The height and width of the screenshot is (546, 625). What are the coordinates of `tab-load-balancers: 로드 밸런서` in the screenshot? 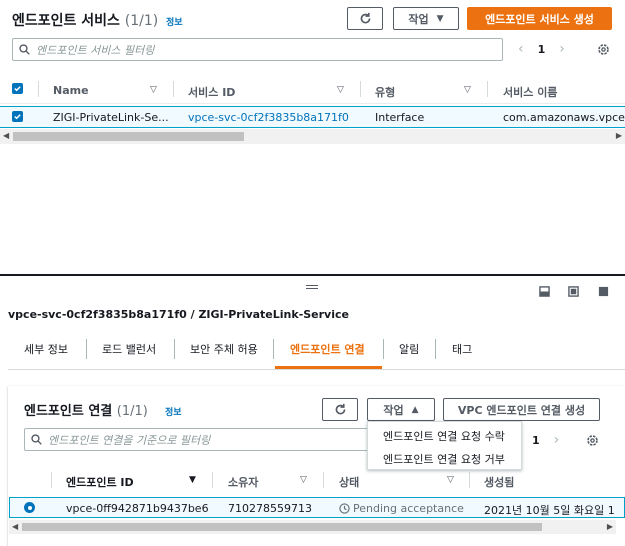 It's located at (129, 349).